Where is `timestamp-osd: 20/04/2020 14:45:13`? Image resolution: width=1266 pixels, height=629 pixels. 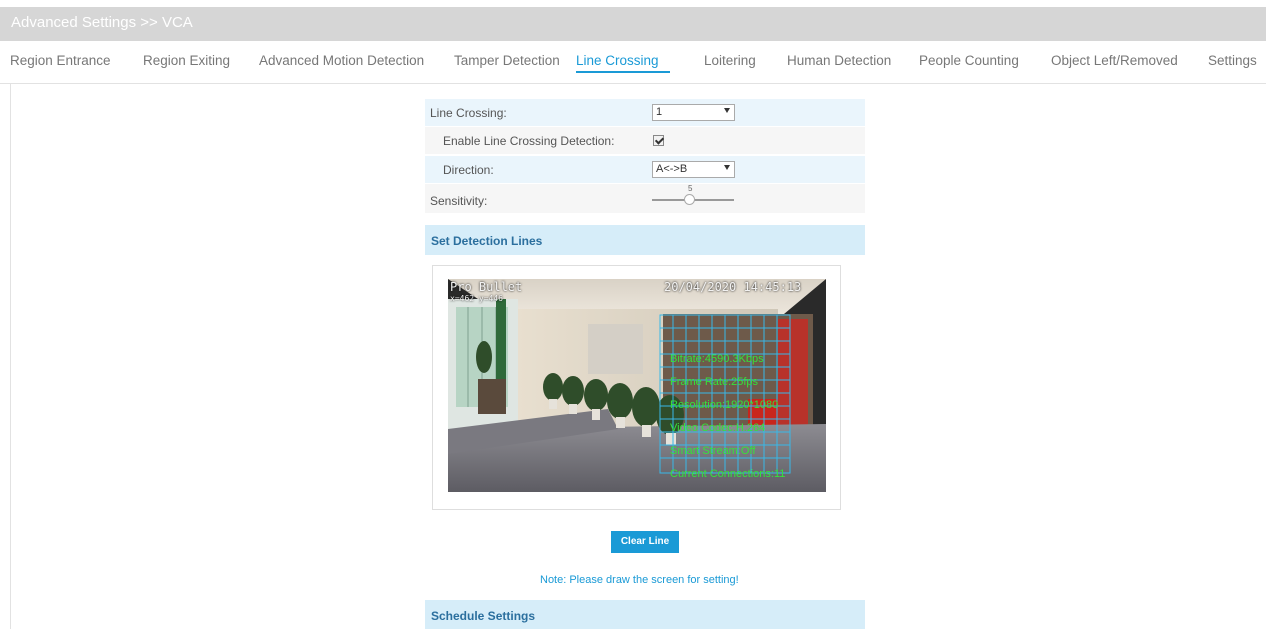 timestamp-osd: 20/04/2020 14:45:13 is located at coordinates (733, 287).